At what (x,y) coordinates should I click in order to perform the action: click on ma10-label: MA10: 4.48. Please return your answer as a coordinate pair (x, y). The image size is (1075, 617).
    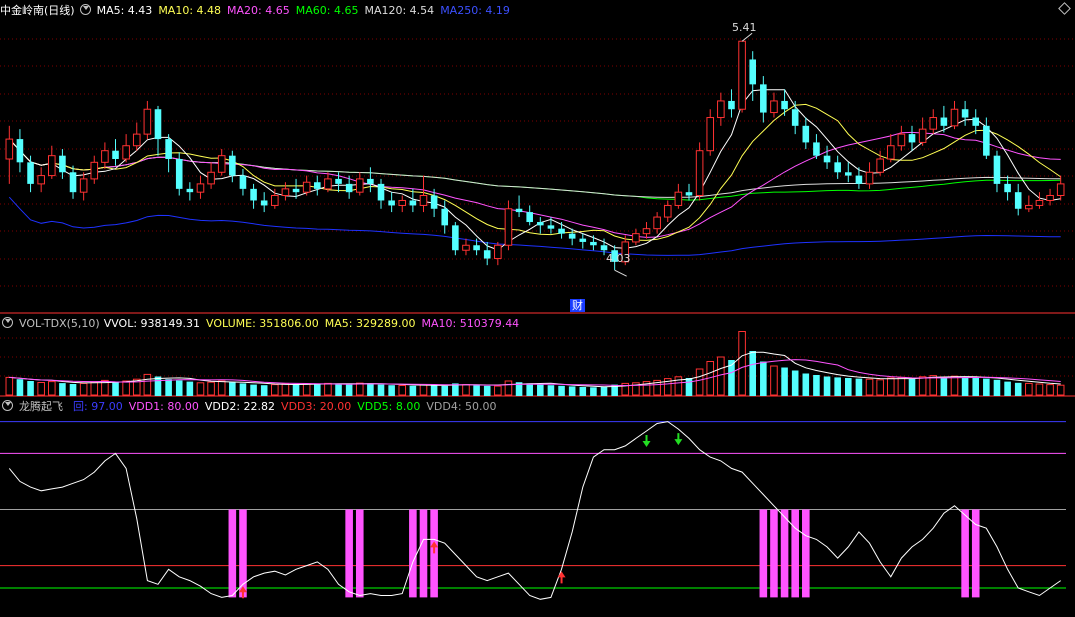
    Looking at the image, I should click on (190, 10).